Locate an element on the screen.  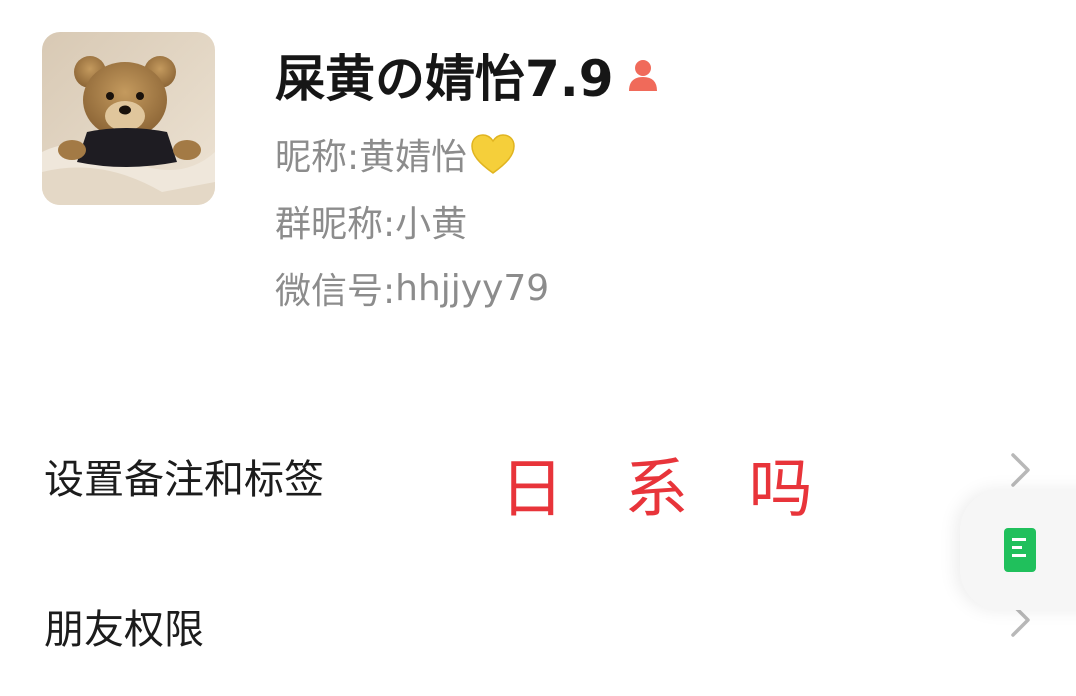
menu-item-label: 朋友权限 is located at coordinates (124, 630).